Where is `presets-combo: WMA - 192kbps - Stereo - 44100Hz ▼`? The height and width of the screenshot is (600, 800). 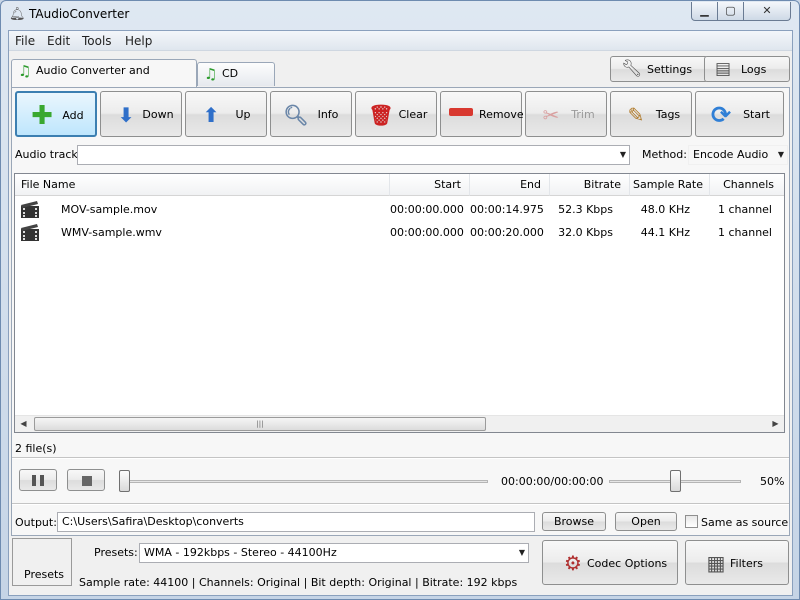
presets-combo: WMA - 192kbps - Stereo - 44100Hz ▼ is located at coordinates (334, 553).